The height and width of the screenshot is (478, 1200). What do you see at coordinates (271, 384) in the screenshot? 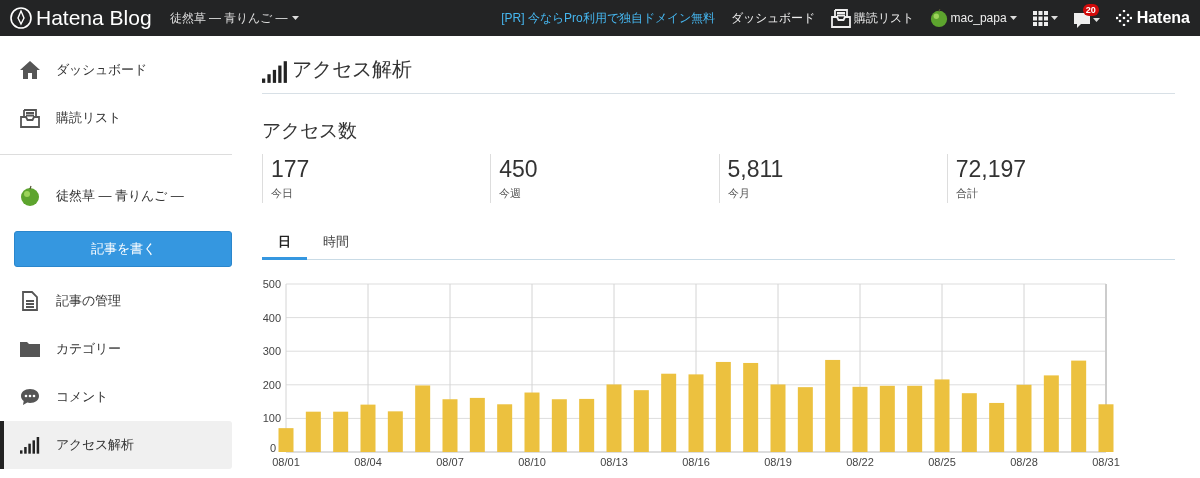
I see `axis-label: 200` at bounding box center [271, 384].